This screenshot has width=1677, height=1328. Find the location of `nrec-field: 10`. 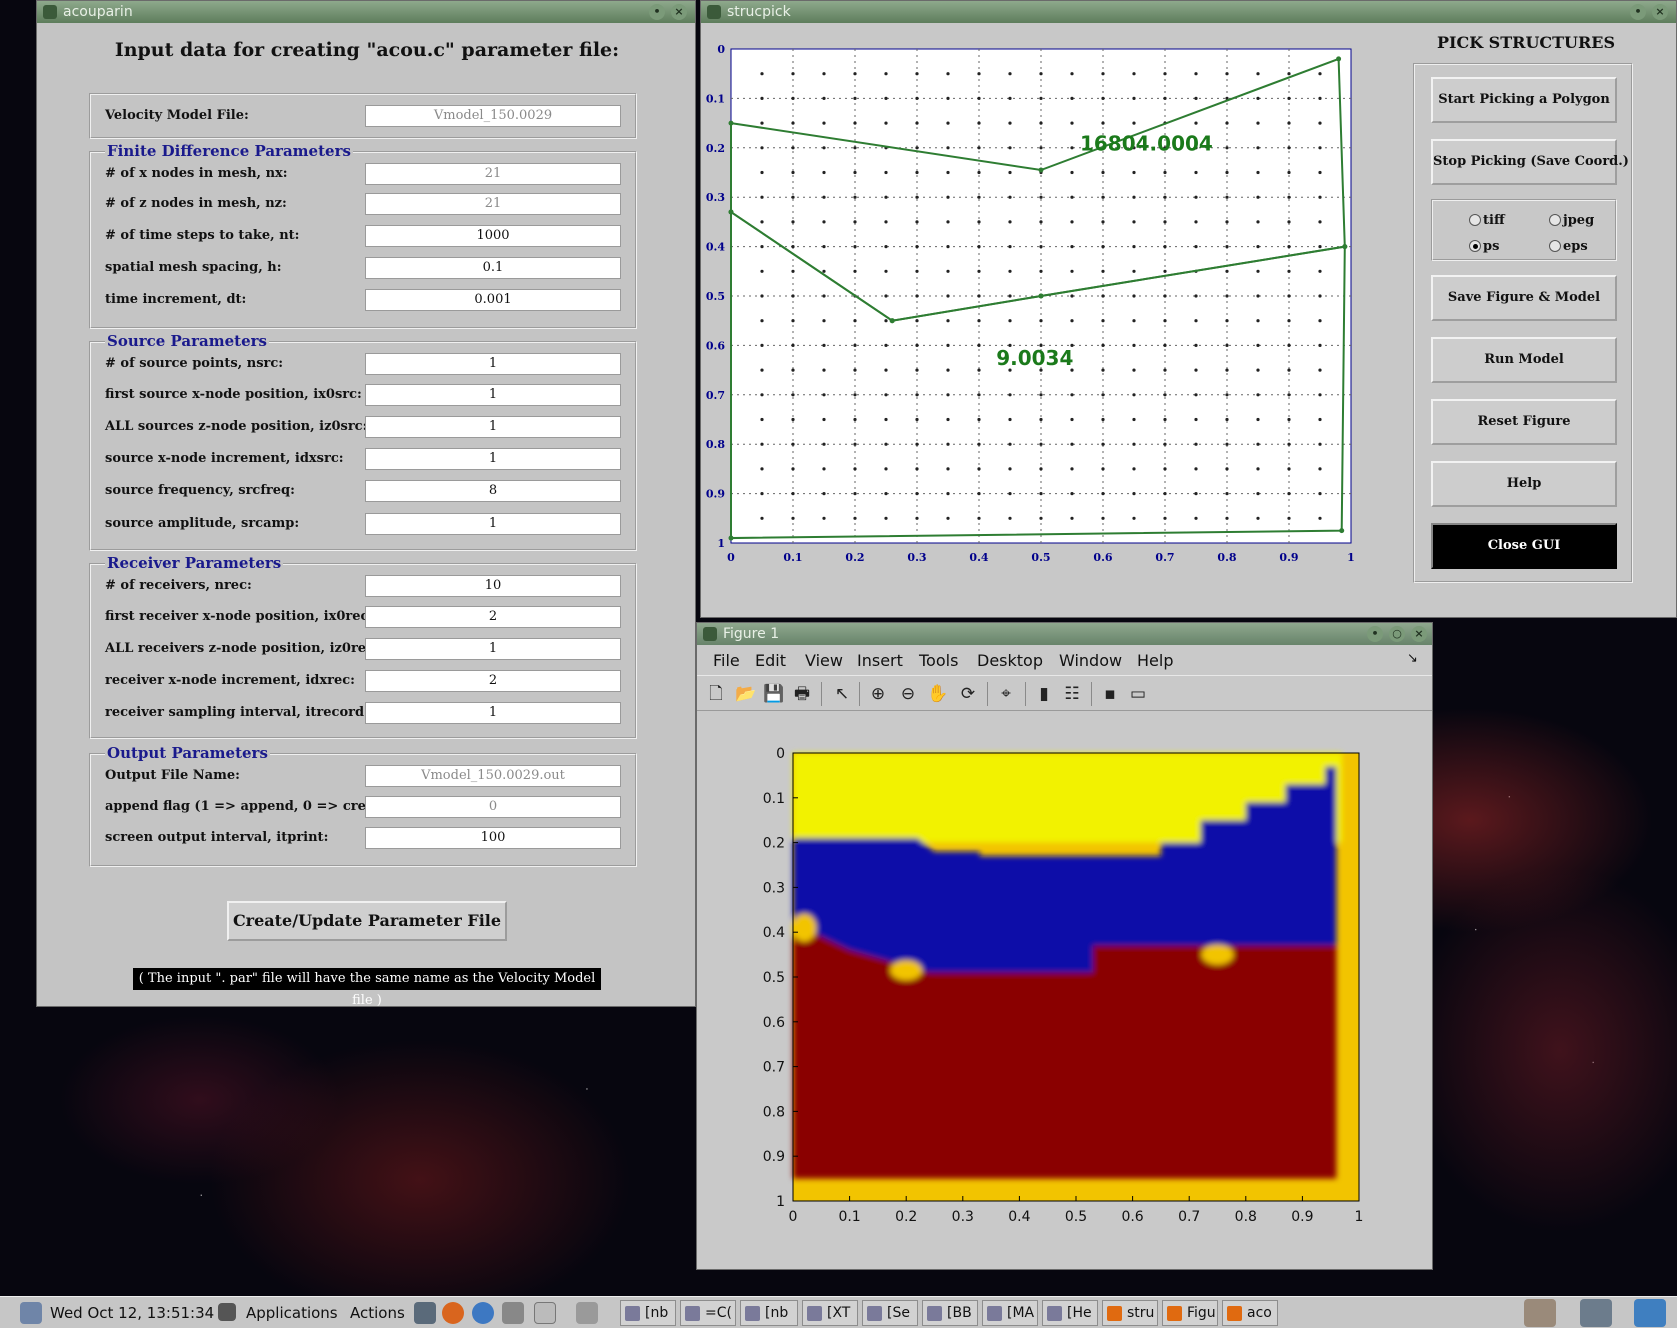

nrec-field: 10 is located at coordinates (493, 586).